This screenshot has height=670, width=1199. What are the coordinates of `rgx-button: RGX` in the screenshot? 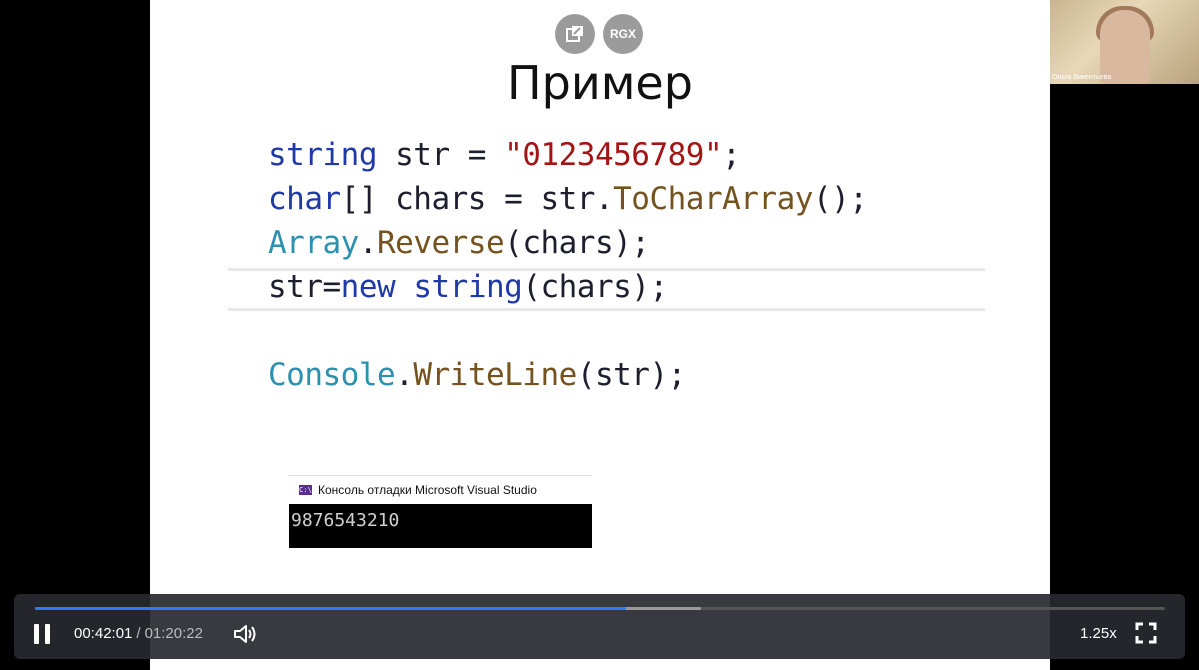 It's located at (623, 34).